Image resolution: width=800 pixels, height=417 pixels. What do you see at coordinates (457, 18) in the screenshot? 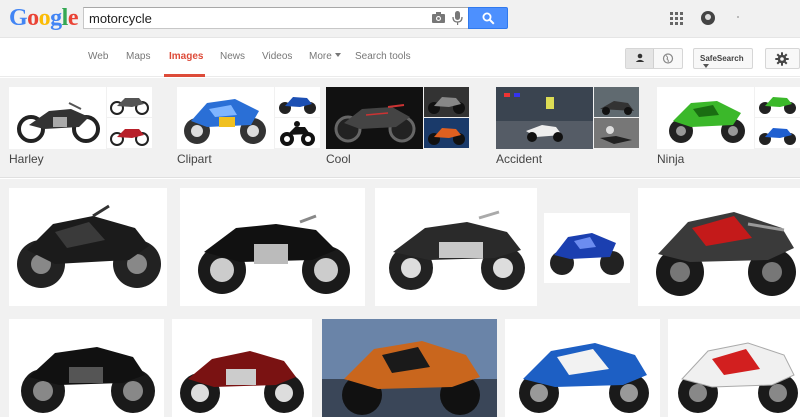
I see `microphone-icon` at bounding box center [457, 18].